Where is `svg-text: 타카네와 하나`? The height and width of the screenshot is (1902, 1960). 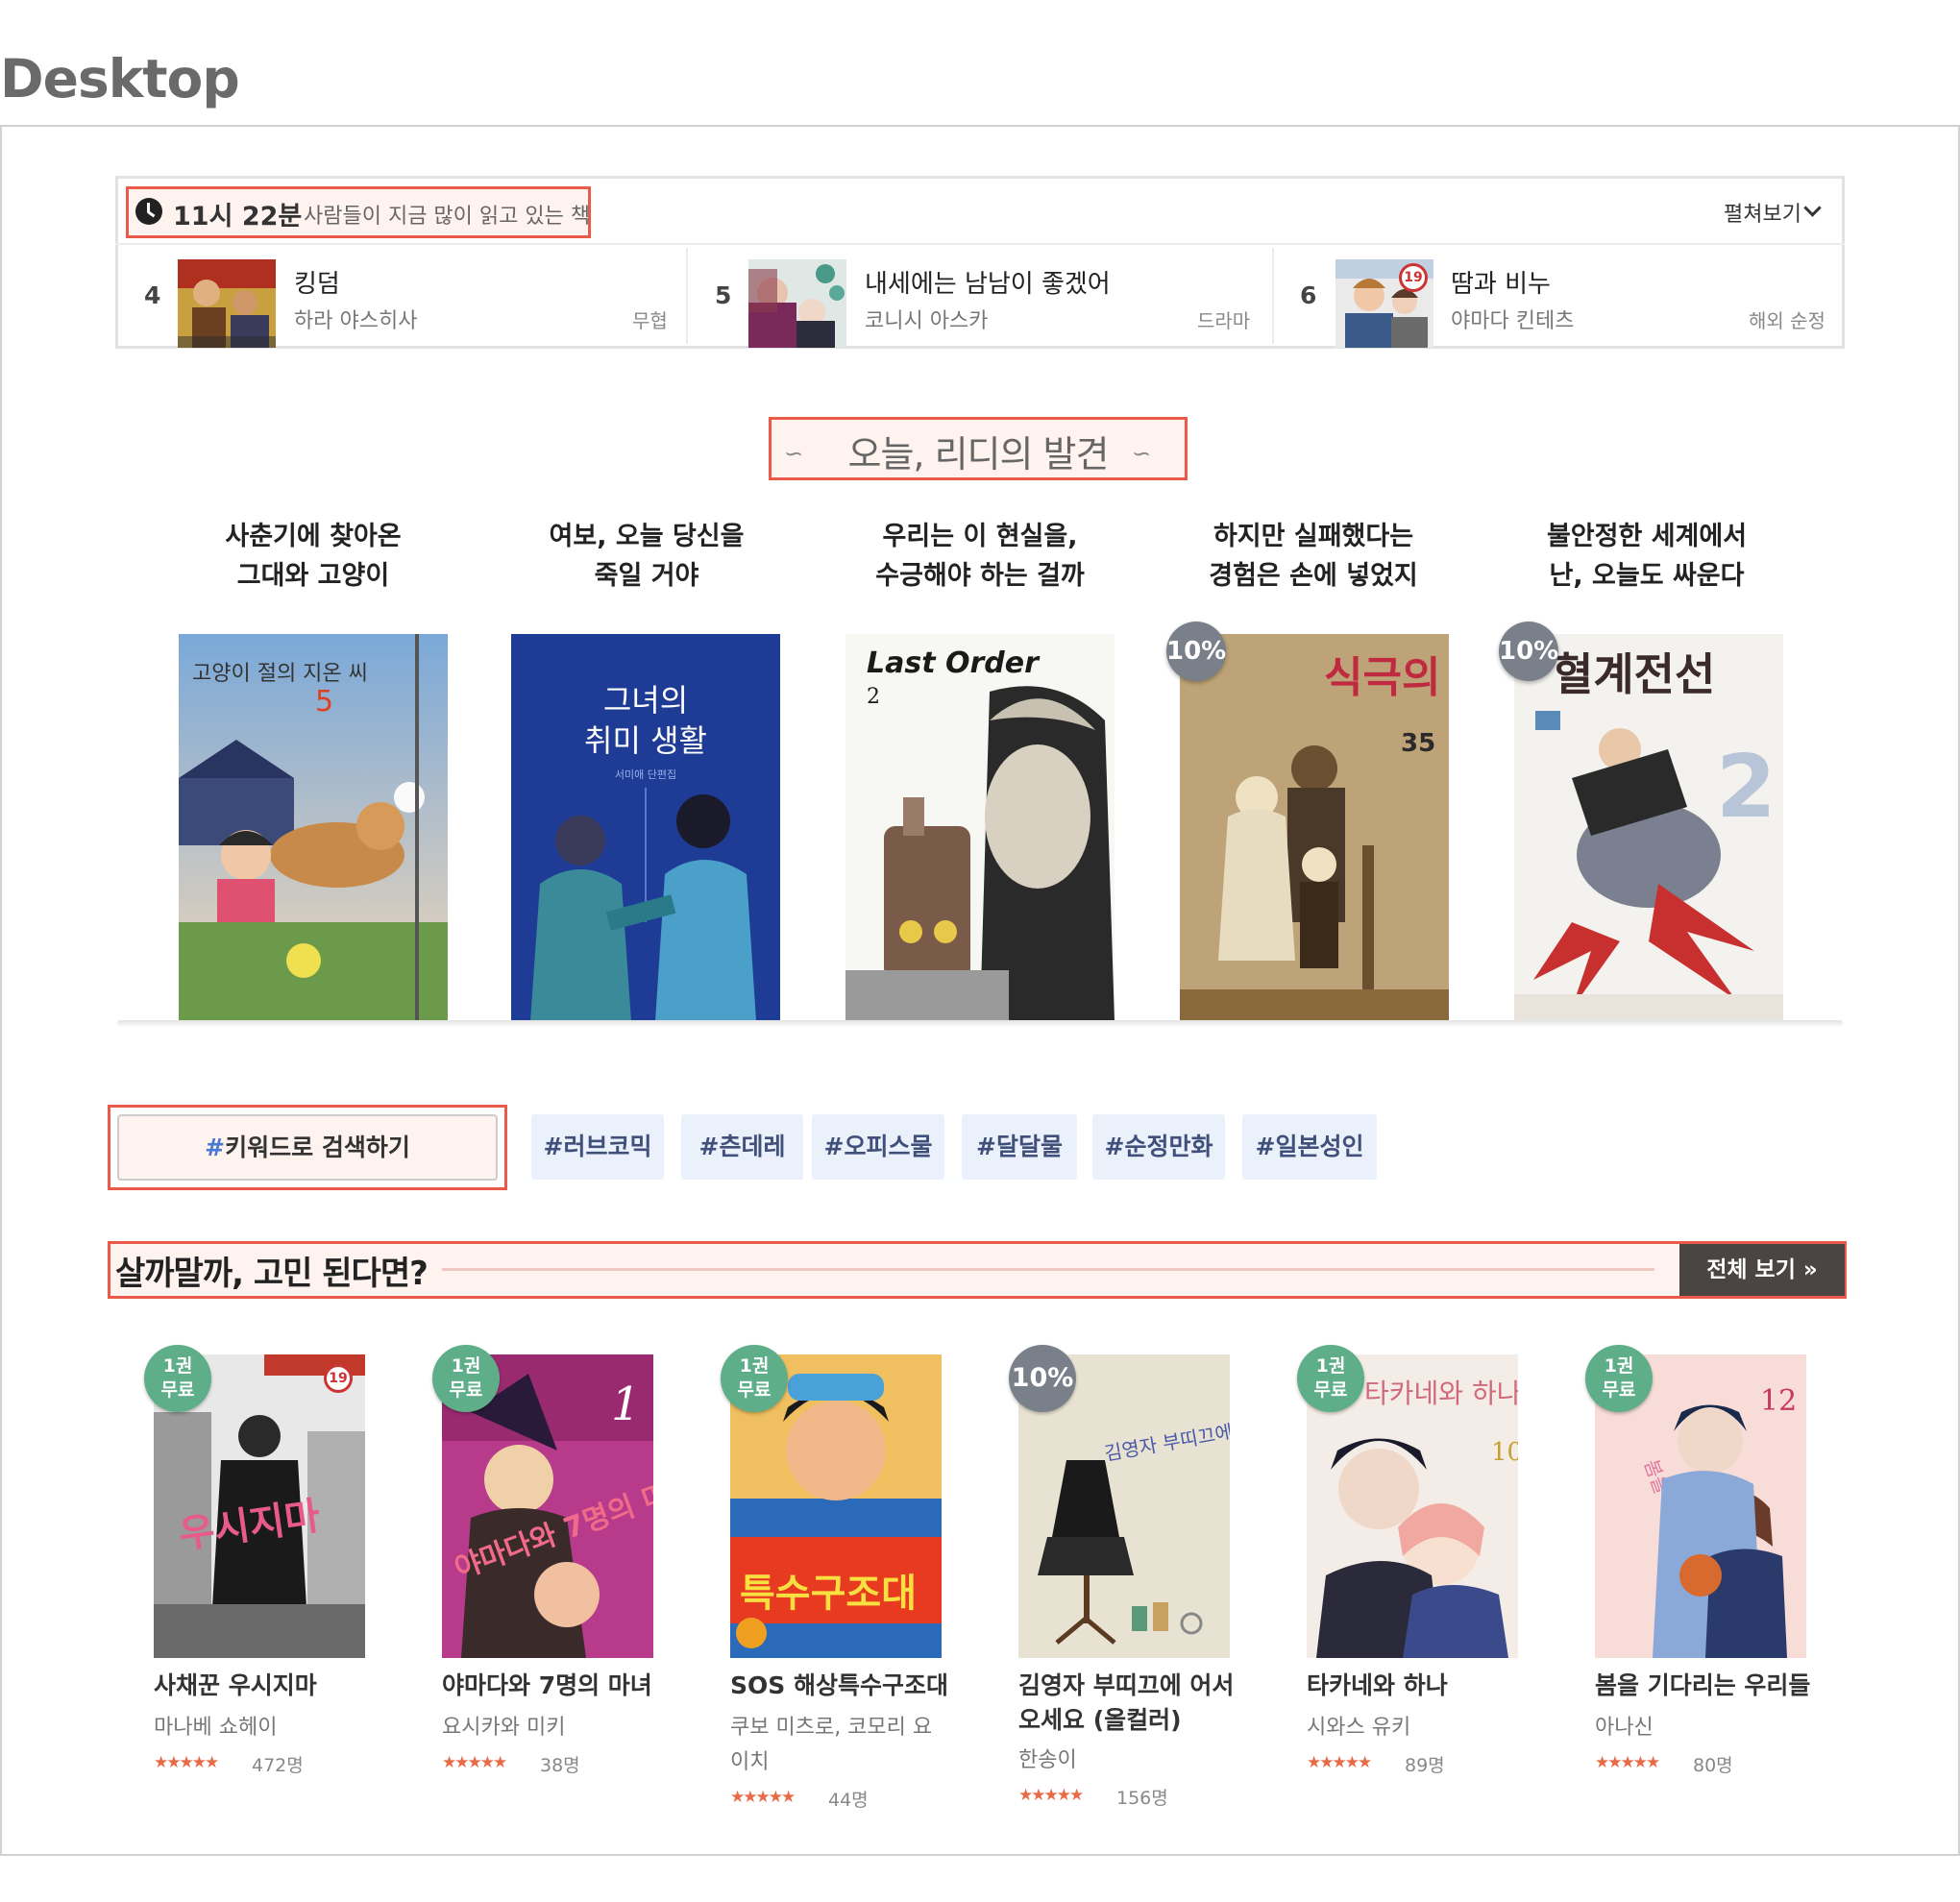 svg-text: 타카네와 하나 is located at coordinates (1441, 1393).